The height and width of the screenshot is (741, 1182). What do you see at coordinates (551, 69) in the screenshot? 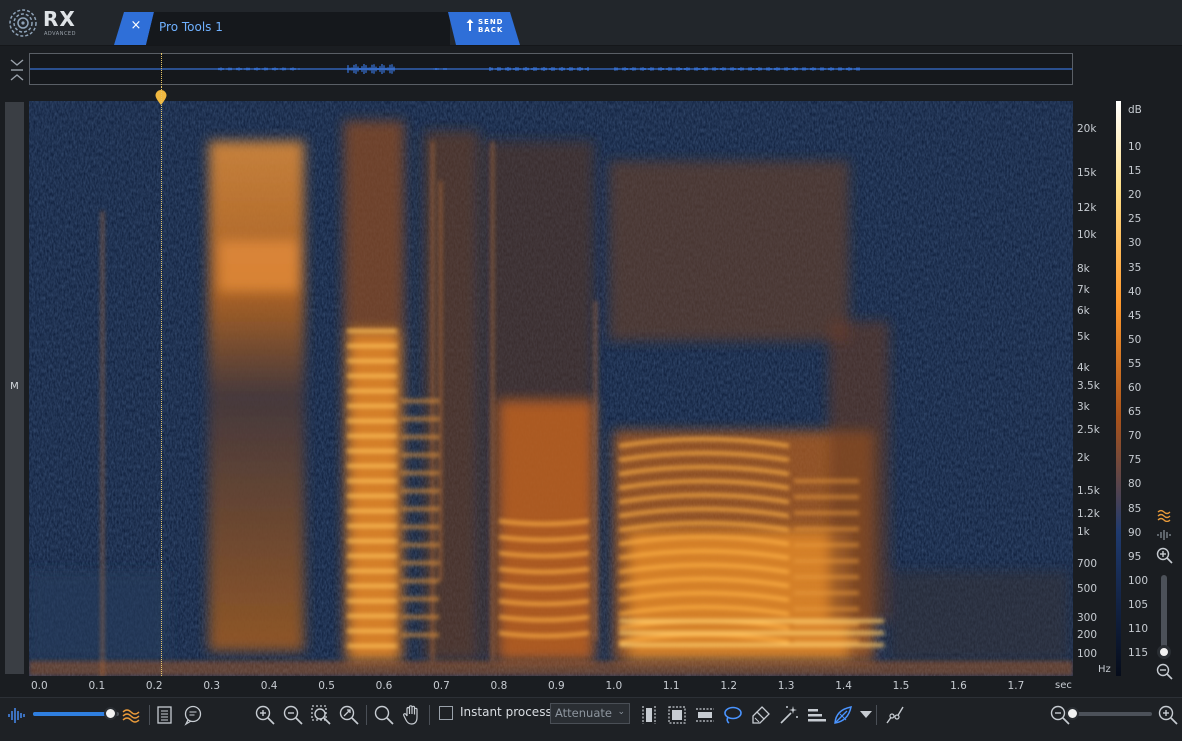
I see `waveform-overview` at bounding box center [551, 69].